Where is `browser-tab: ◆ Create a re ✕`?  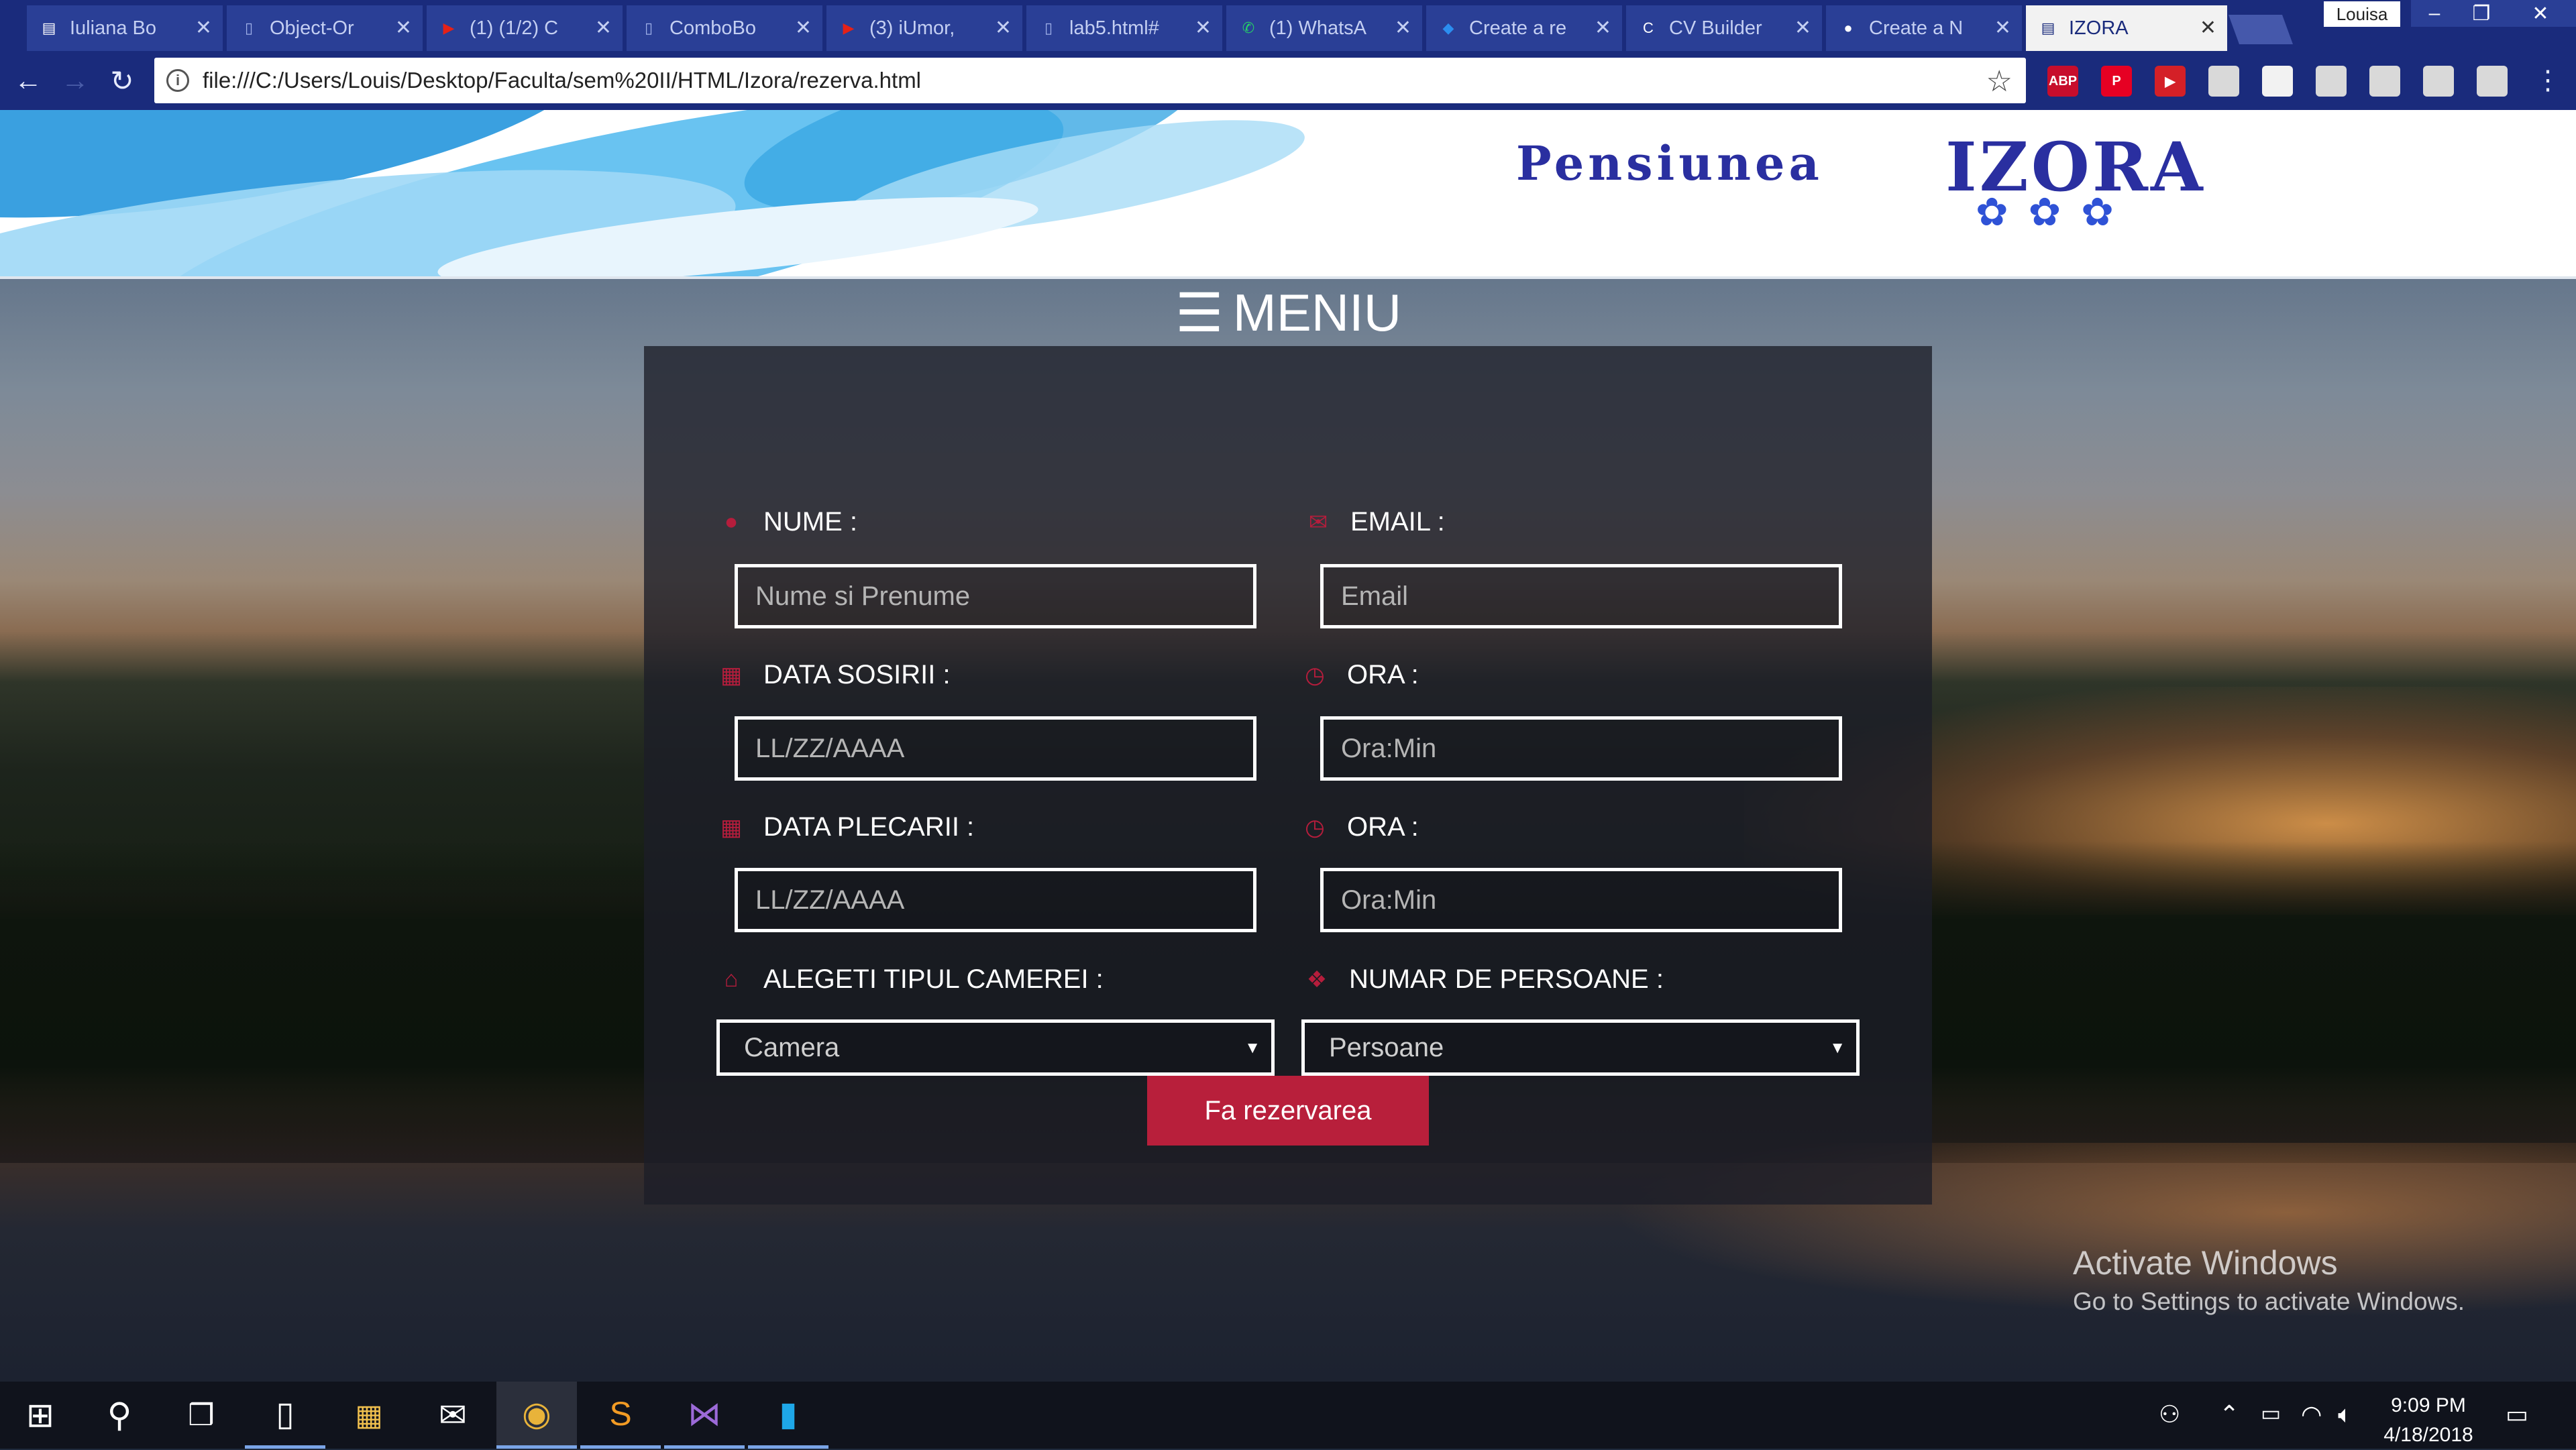
browser-tab: ◆ Create a re ✕ is located at coordinates (1524, 28).